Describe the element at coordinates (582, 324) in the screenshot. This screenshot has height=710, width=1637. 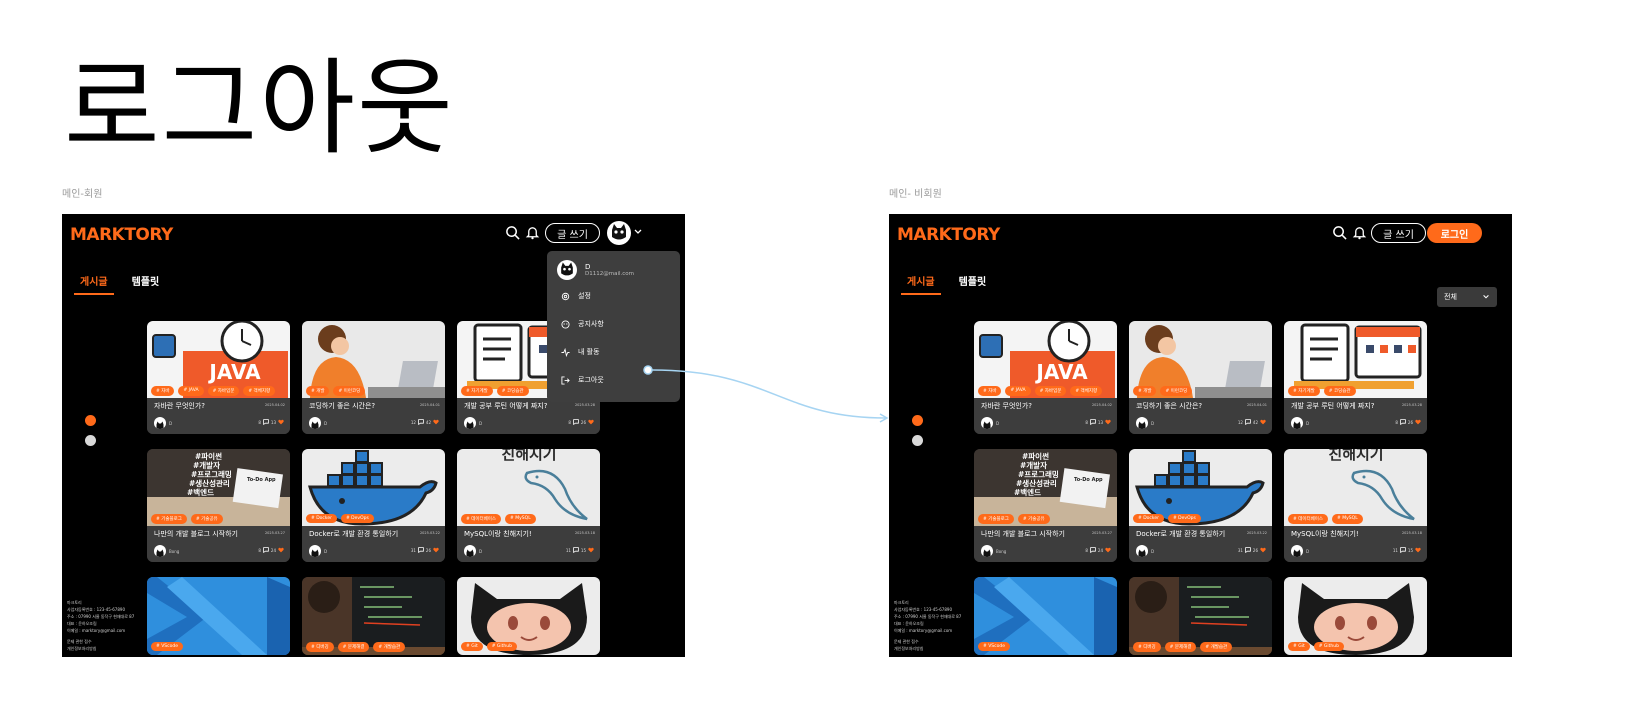
I see `dropdown-item-notice: 공지사항` at that location.